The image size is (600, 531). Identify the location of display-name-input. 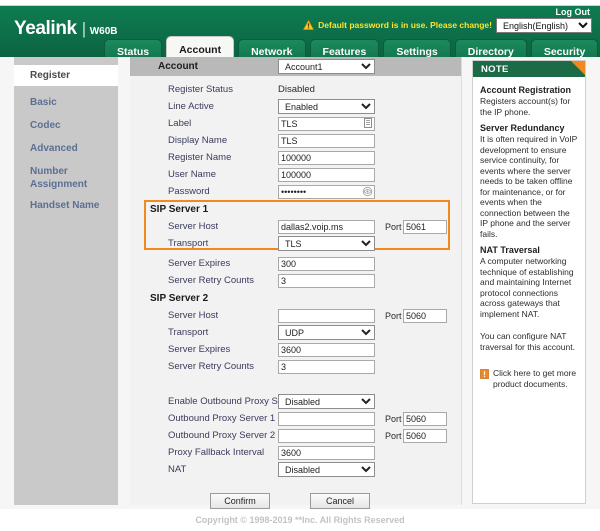
(326, 140).